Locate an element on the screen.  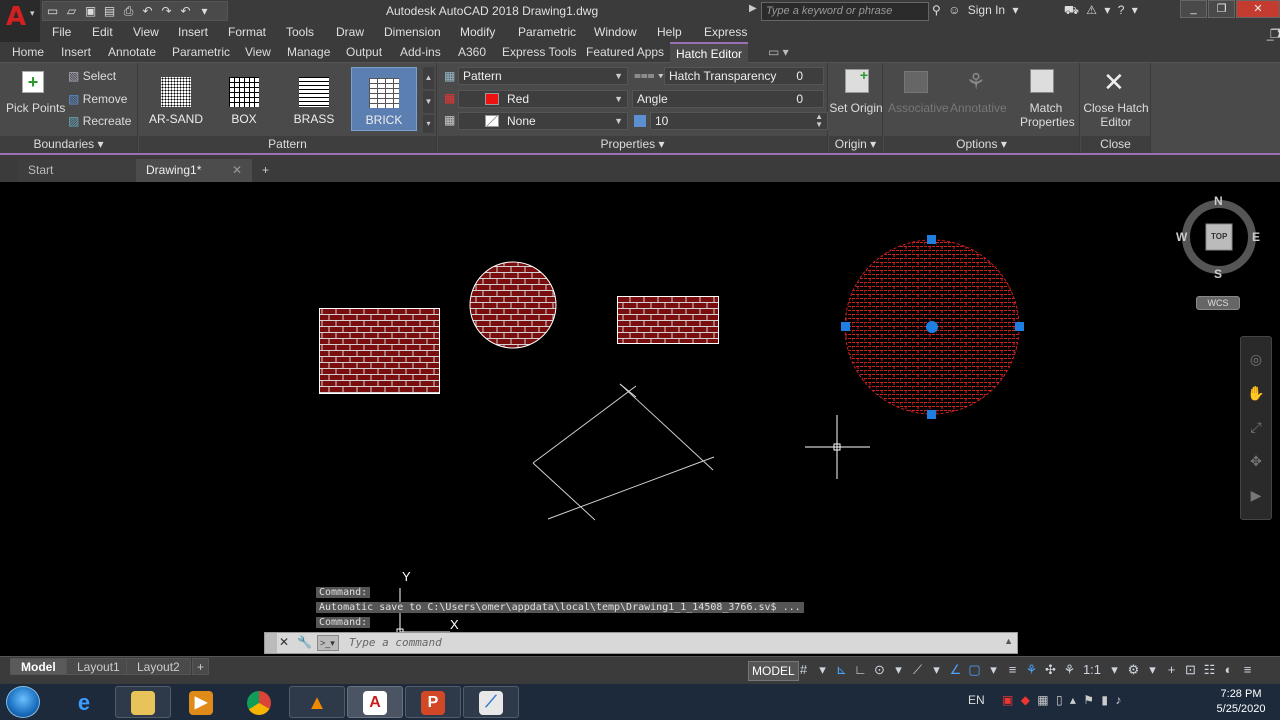
command-close-icon: ✕ is located at coordinates (284, 642).